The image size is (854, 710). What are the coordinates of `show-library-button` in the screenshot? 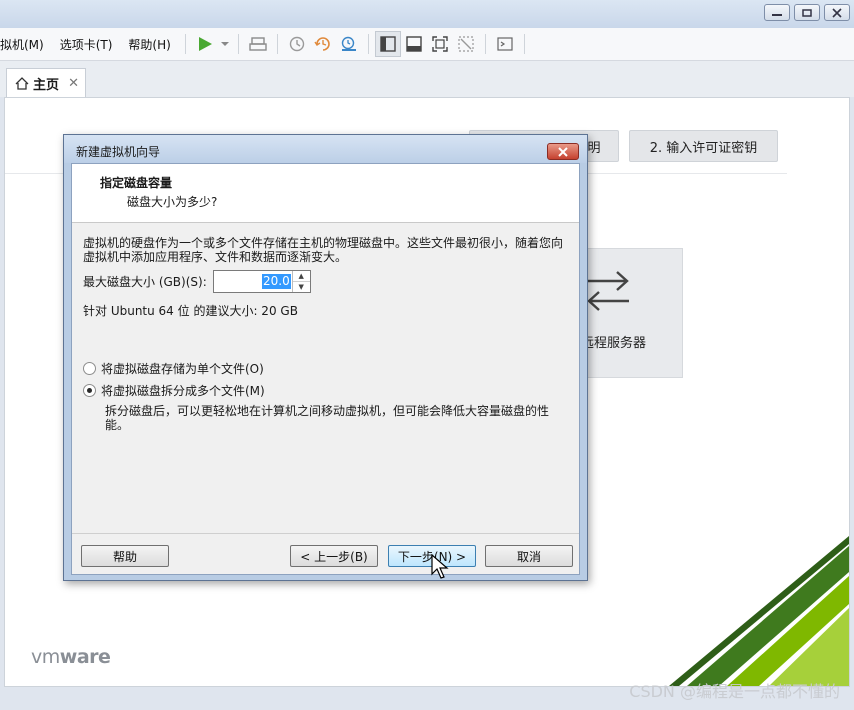 It's located at (387, 44).